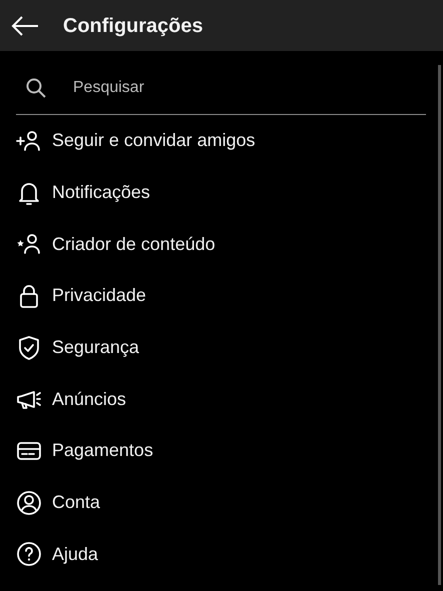  What do you see at coordinates (210, 192) in the screenshot?
I see `settings-item: Notificações` at bounding box center [210, 192].